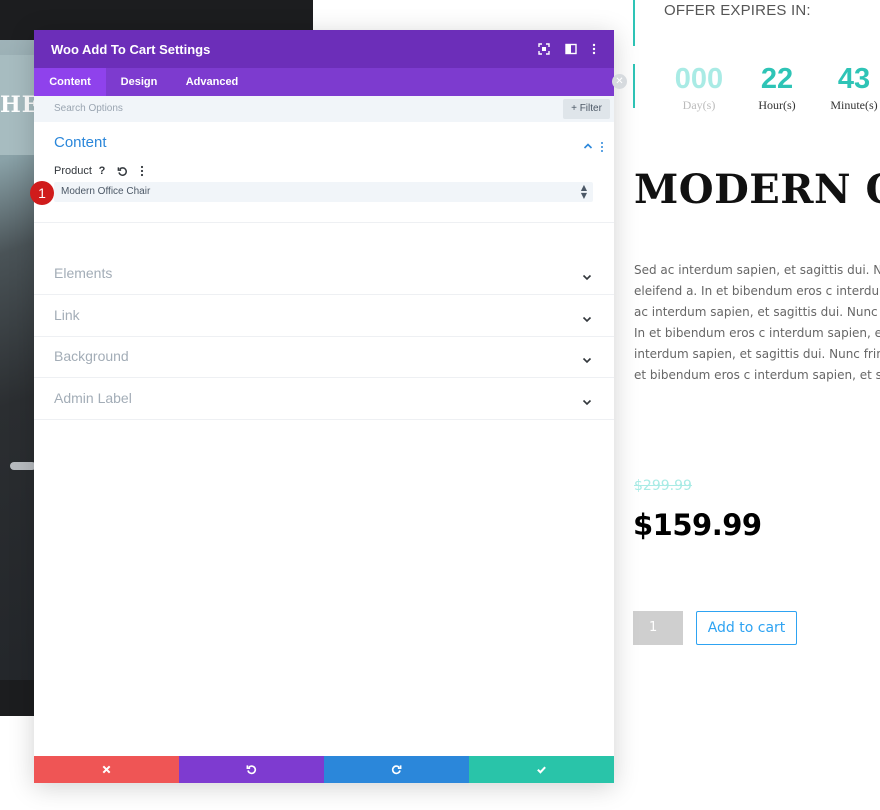 The width and height of the screenshot is (880, 810). I want to click on modal-tabs: Content Design Advanced, so click(324, 82).